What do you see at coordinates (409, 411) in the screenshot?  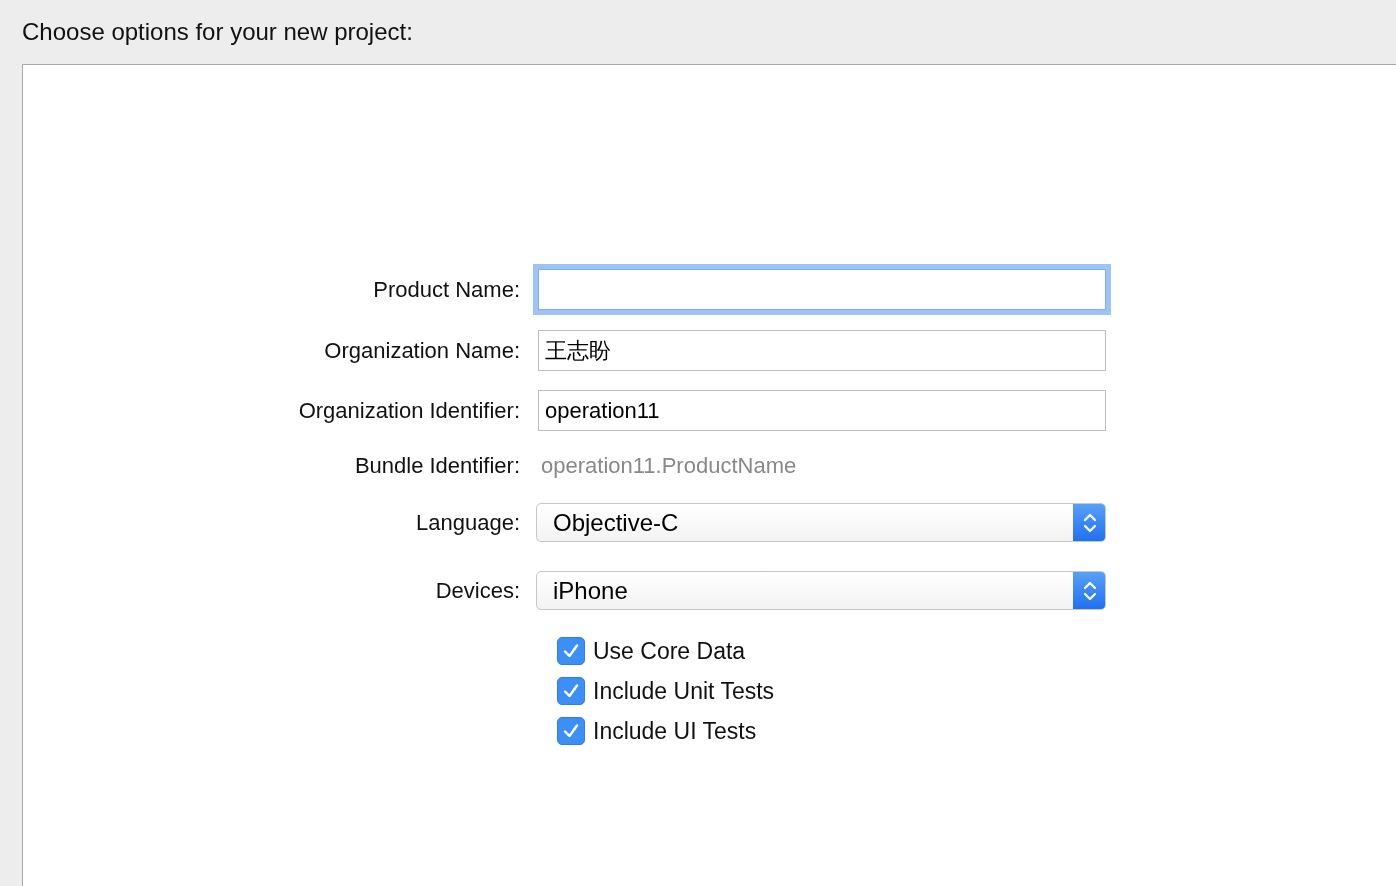 I see `field-label: Organization Identifier:` at bounding box center [409, 411].